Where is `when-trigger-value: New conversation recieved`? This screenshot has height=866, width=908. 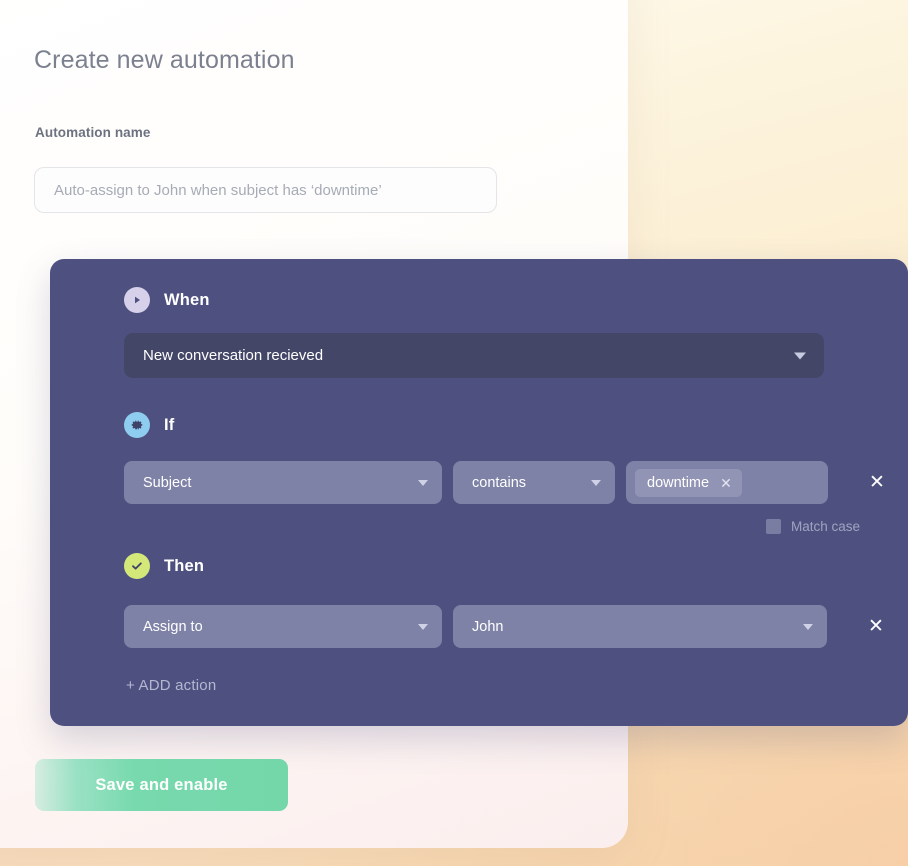
when-trigger-value: New conversation recieved is located at coordinates (233, 355).